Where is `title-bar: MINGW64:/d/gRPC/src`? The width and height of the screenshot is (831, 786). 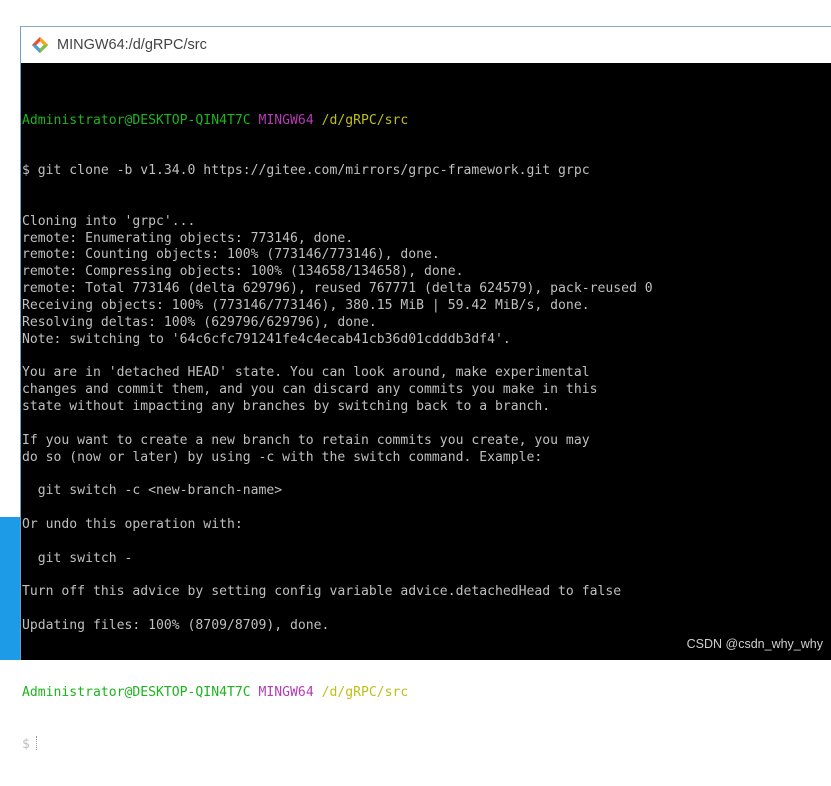
title-bar: MINGW64:/d/gRPC/src is located at coordinates (426, 45).